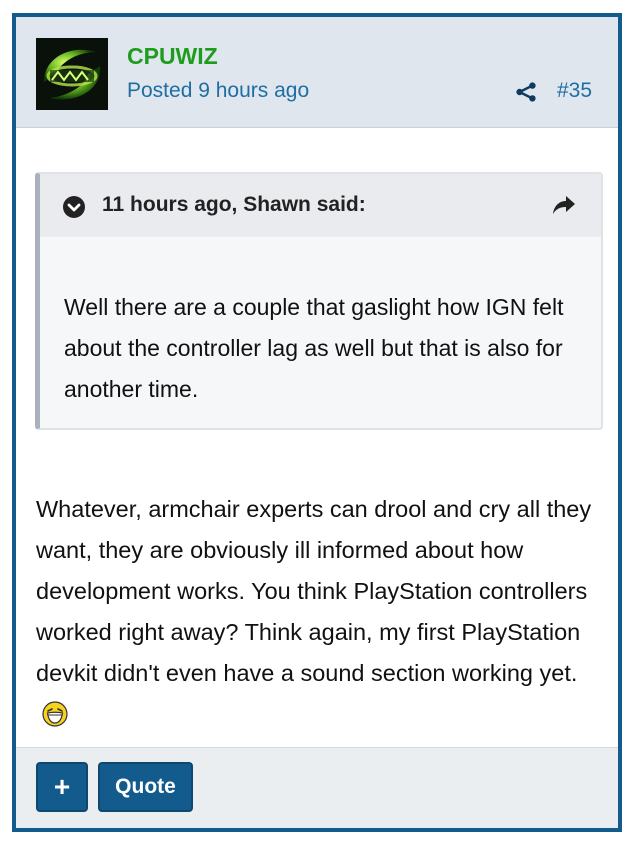 The width and height of the screenshot is (640, 843). Describe the element at coordinates (234, 204) in the screenshot. I see `quote-citation: 11 hours ago, Shawn said:` at that location.